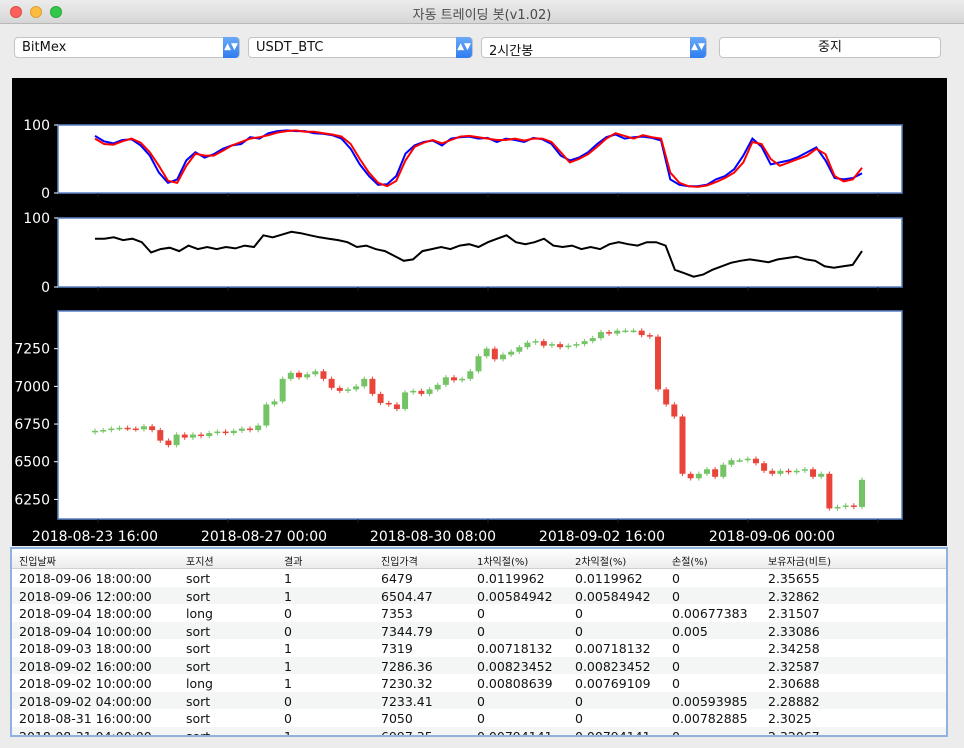 Image resolution: width=964 pixels, height=748 pixels. What do you see at coordinates (32, 350) in the screenshot?
I see `y-tick-label: 7250` at bounding box center [32, 350].